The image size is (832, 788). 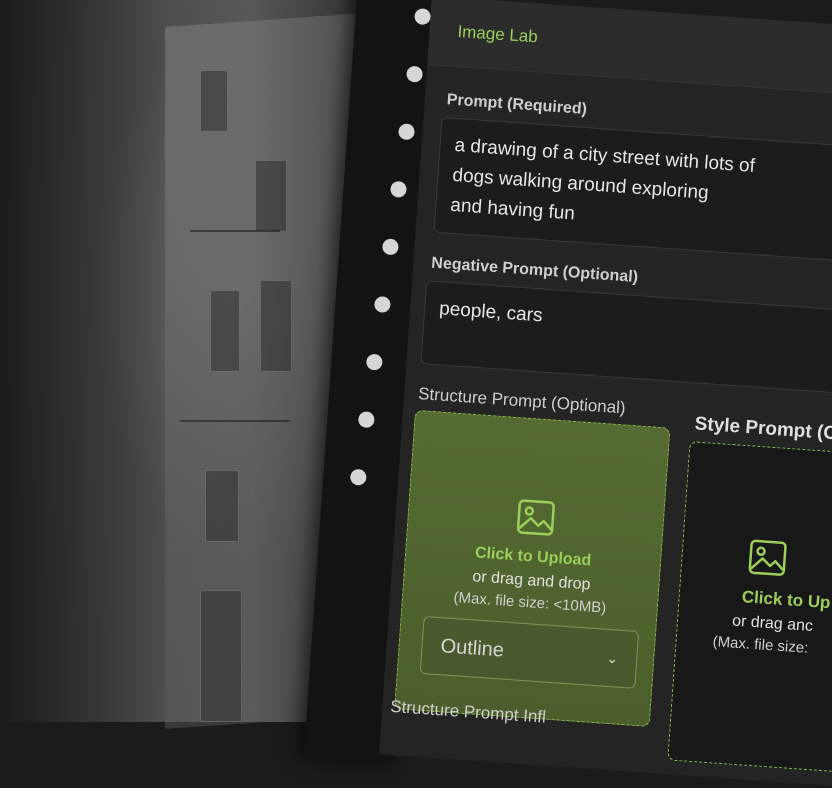 I want to click on style-upload-dropzone: Click to Up or drag anc (Max. file size:, so click(x=749, y=608).